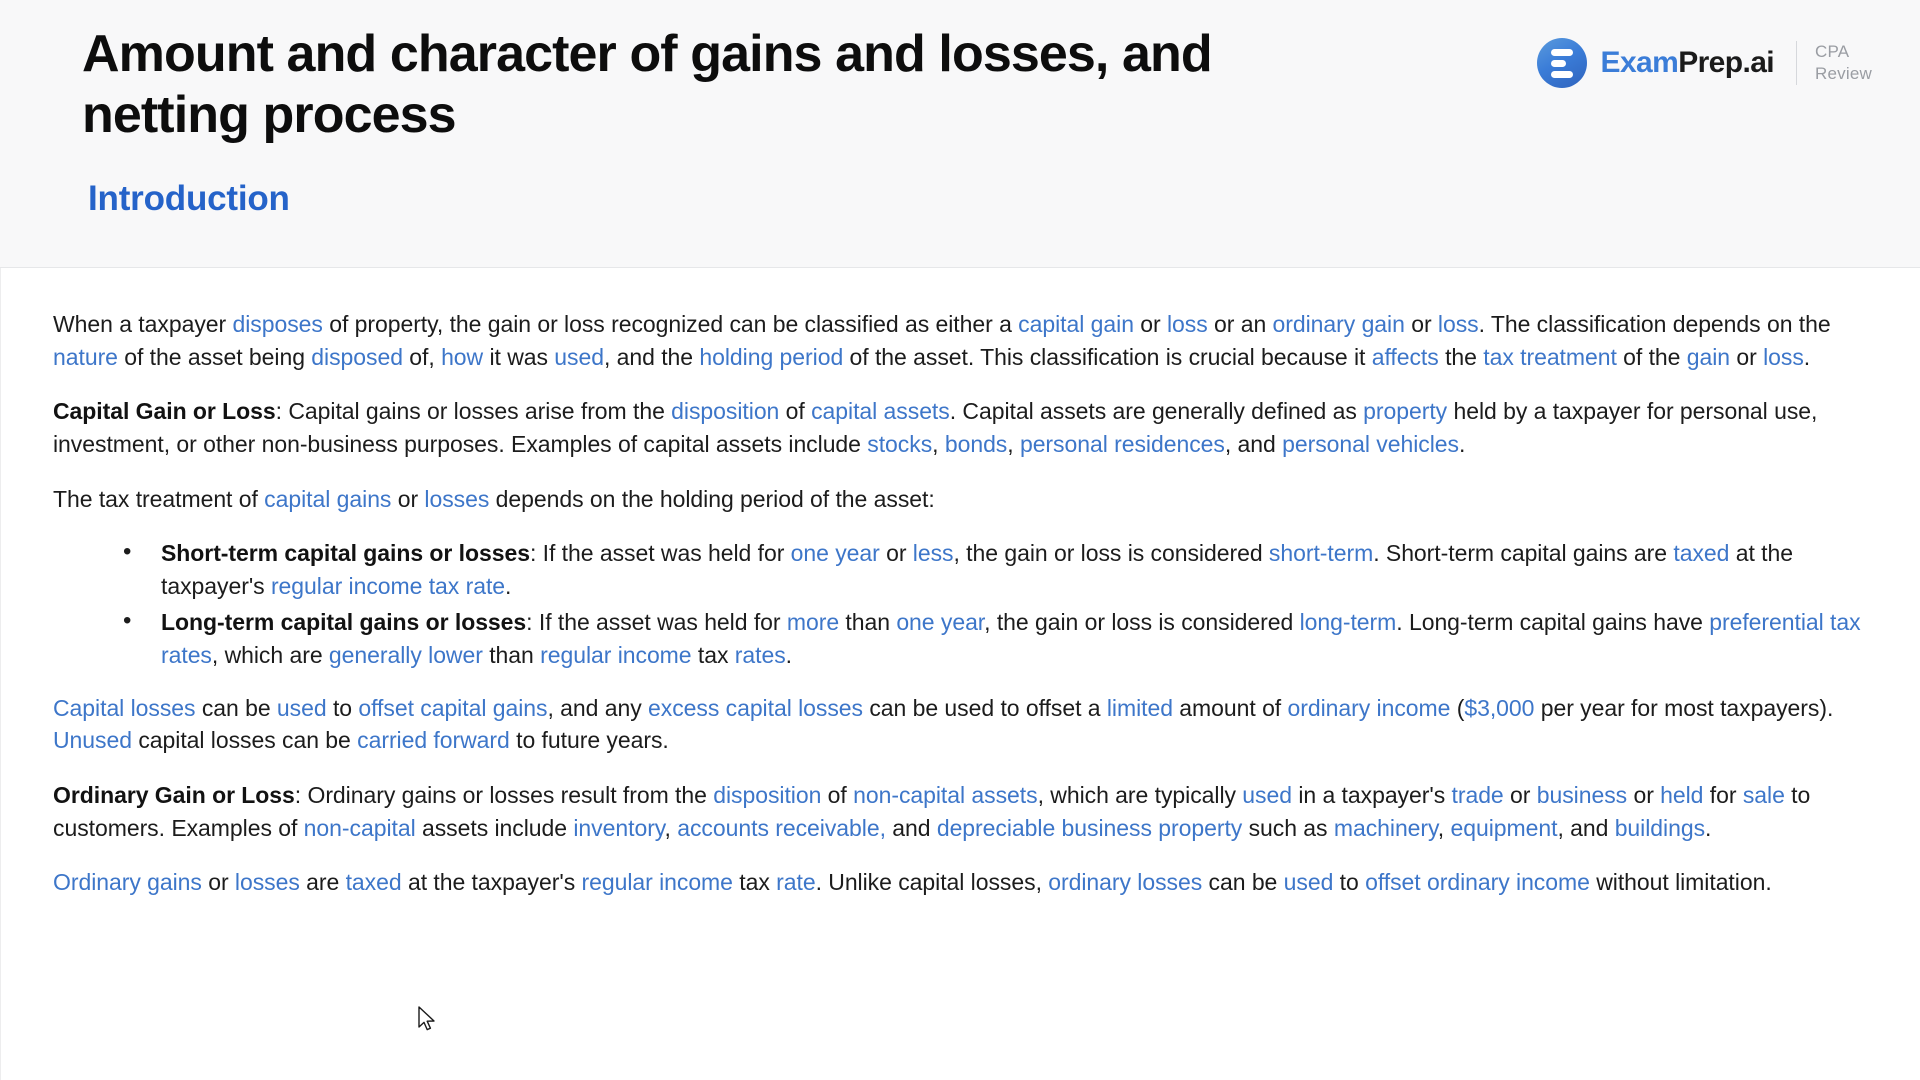 The image size is (1920, 1080). Describe the element at coordinates (1369, 708) in the screenshot. I see `inline-link: ordinary income` at that location.